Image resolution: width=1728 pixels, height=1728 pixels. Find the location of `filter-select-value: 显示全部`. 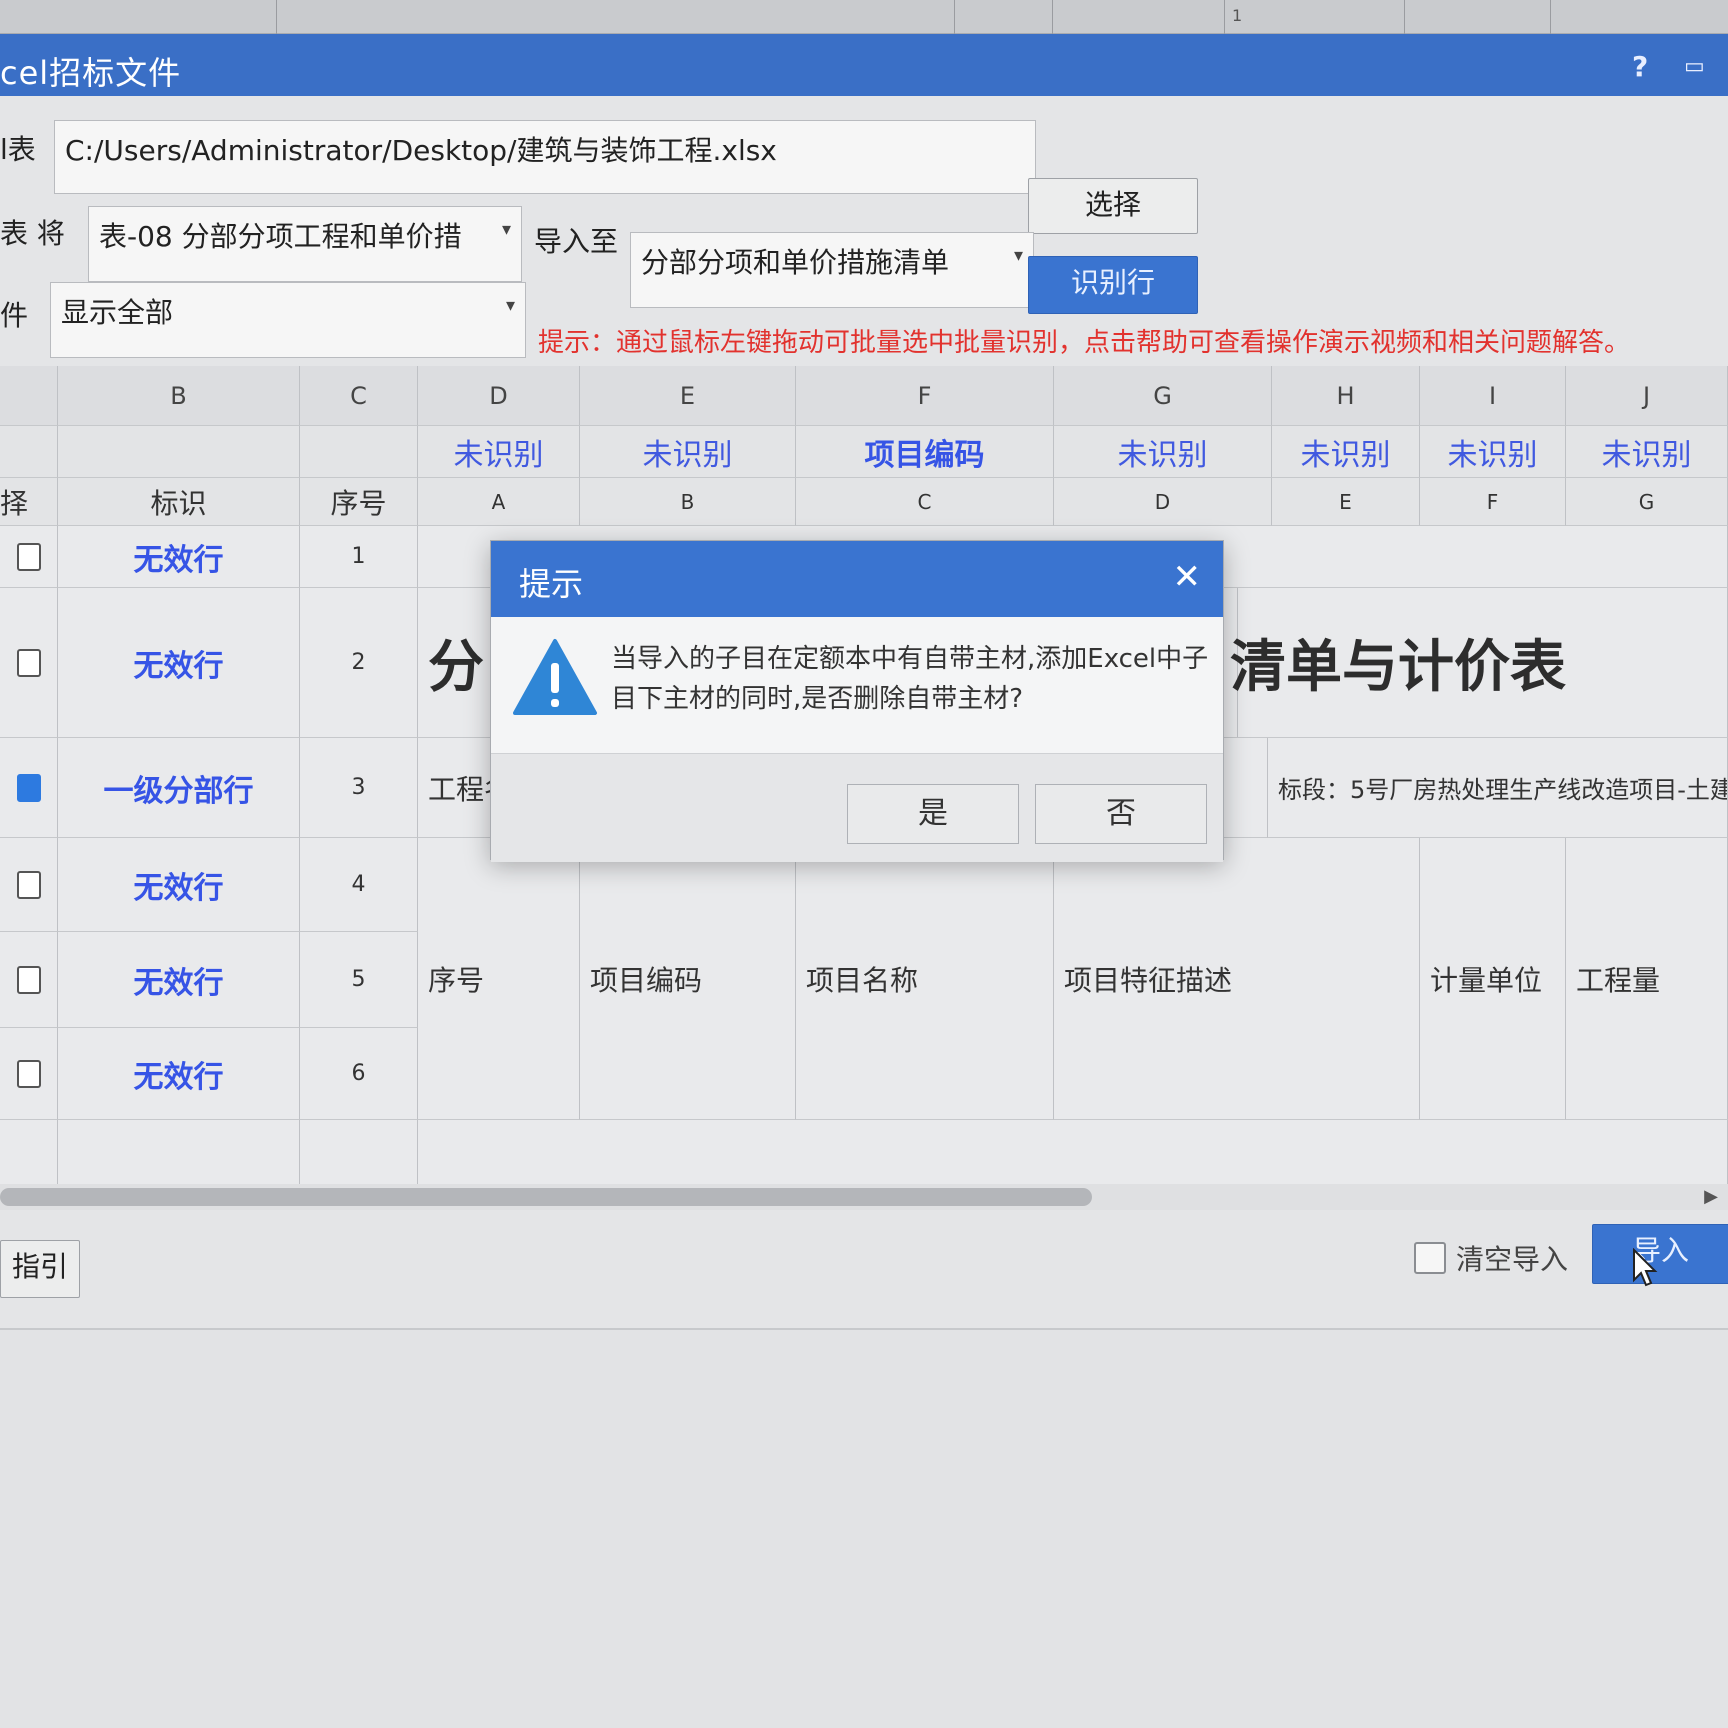

filter-select-value: 显示全部 is located at coordinates (117, 312).